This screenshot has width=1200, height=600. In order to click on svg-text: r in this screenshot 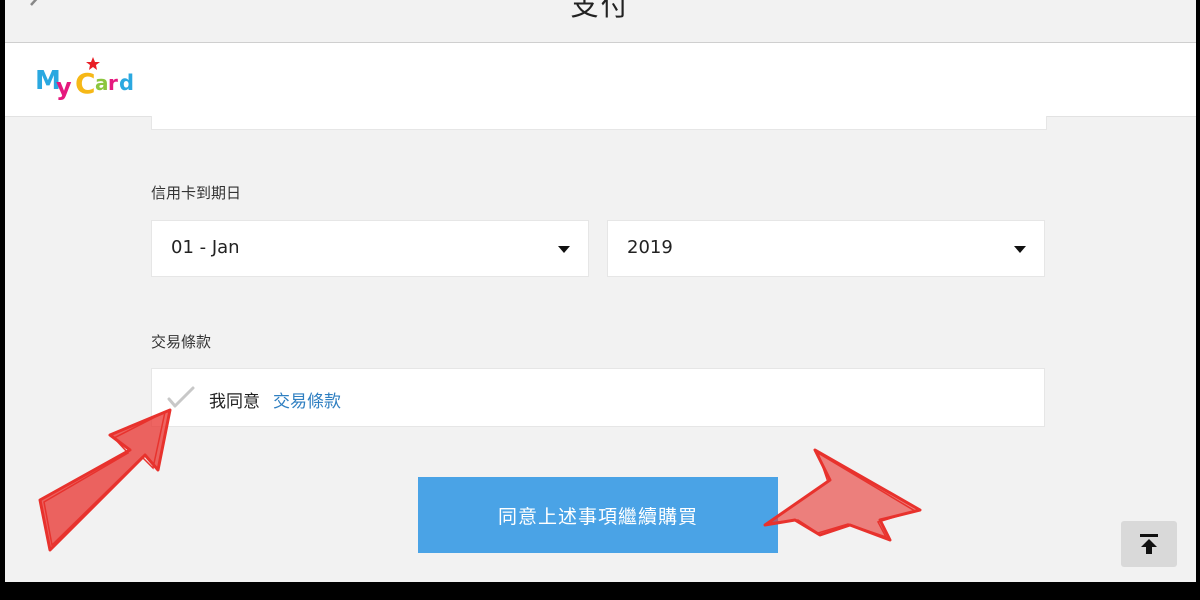, I will do `click(113, 83)`.